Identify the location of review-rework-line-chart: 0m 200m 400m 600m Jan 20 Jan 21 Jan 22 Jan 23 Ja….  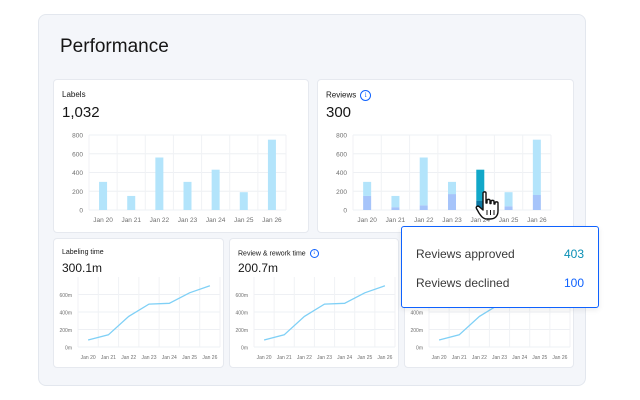
(315, 319).